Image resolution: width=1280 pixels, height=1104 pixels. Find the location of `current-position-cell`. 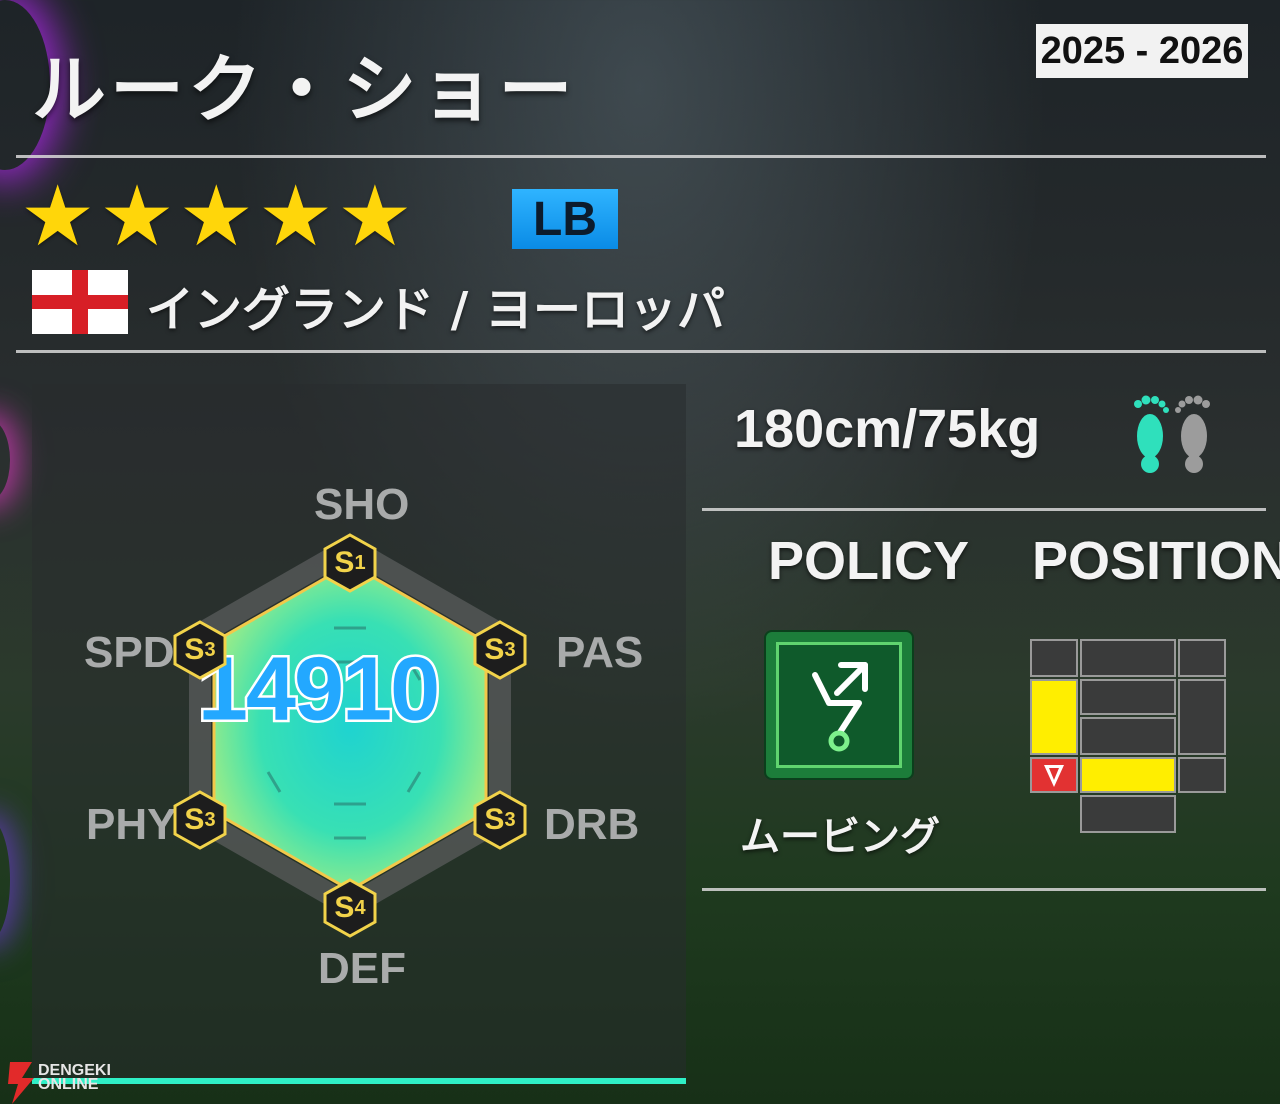

current-position-cell is located at coordinates (1054, 775).